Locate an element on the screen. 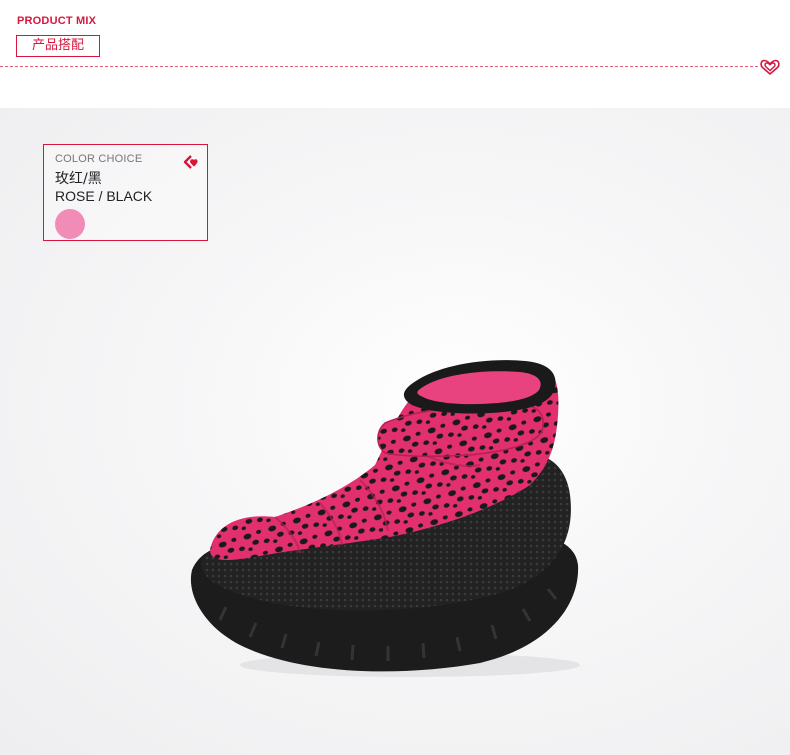  section-header: PRODUCT MIX 产品搭配 is located at coordinates (395, 54).